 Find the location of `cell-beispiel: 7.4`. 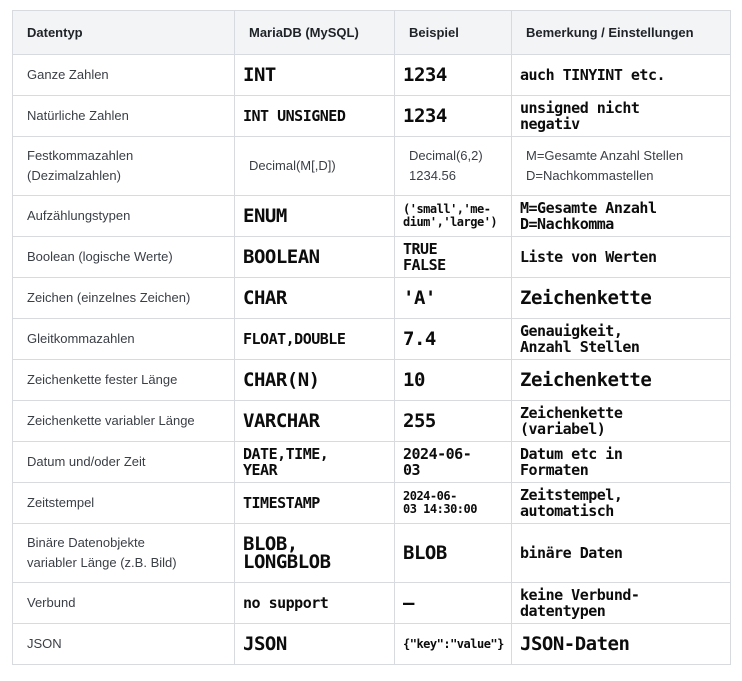

cell-beispiel: 7.4 is located at coordinates (453, 339).